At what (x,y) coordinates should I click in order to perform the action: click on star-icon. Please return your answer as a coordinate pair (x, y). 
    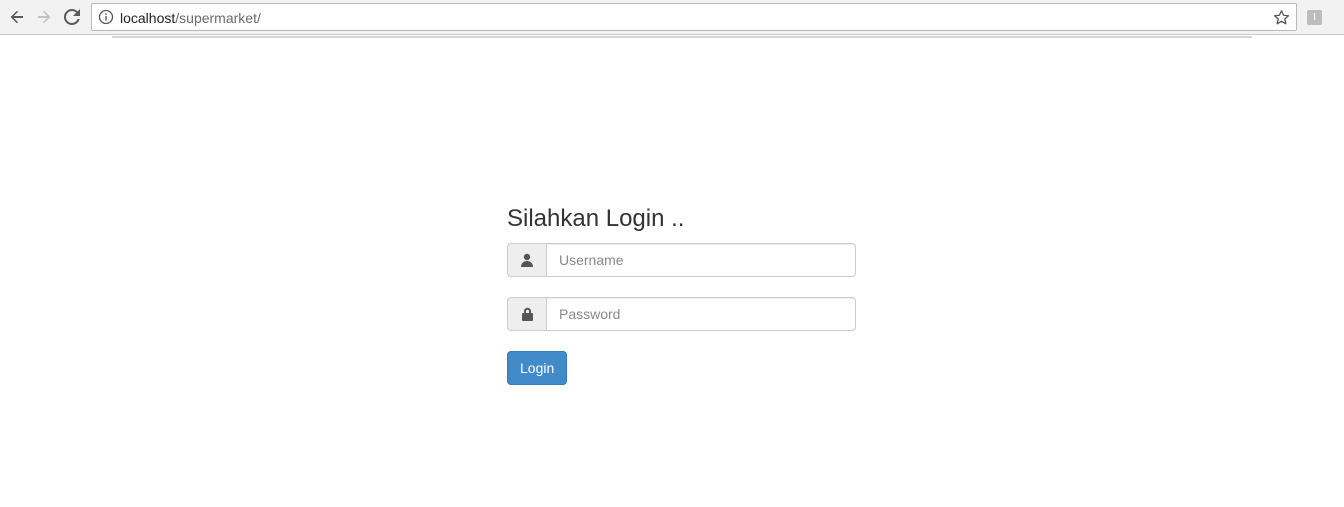
    Looking at the image, I should click on (1281, 17).